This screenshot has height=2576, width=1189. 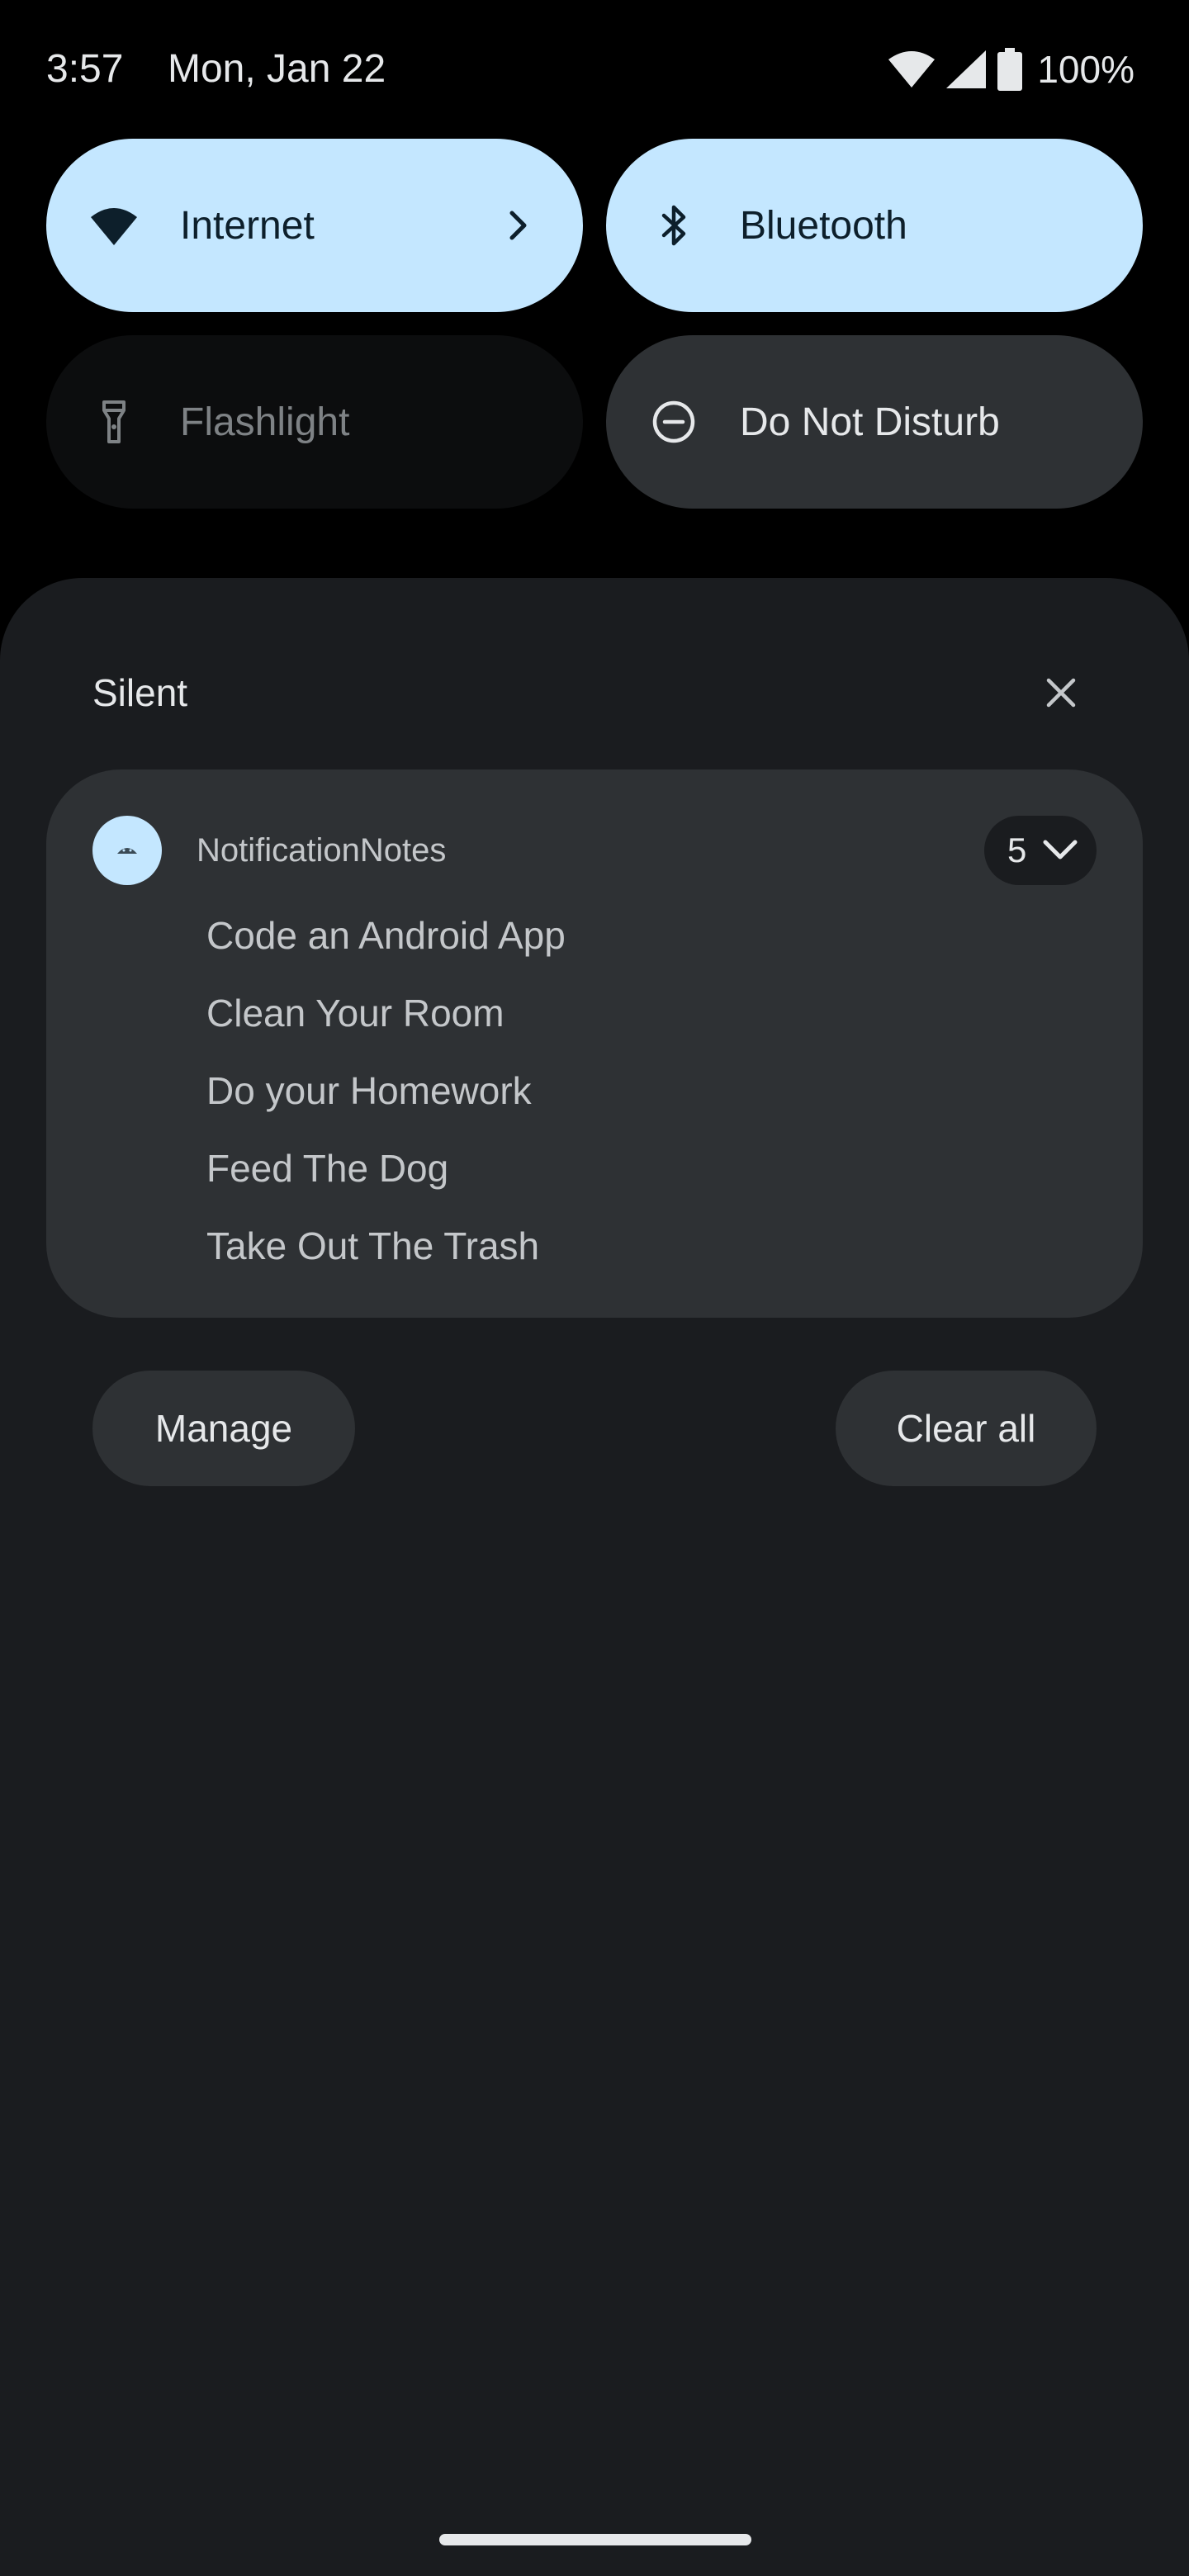 What do you see at coordinates (823, 226) in the screenshot?
I see `tile-bluetooth-label: Bluetooth` at bounding box center [823, 226].